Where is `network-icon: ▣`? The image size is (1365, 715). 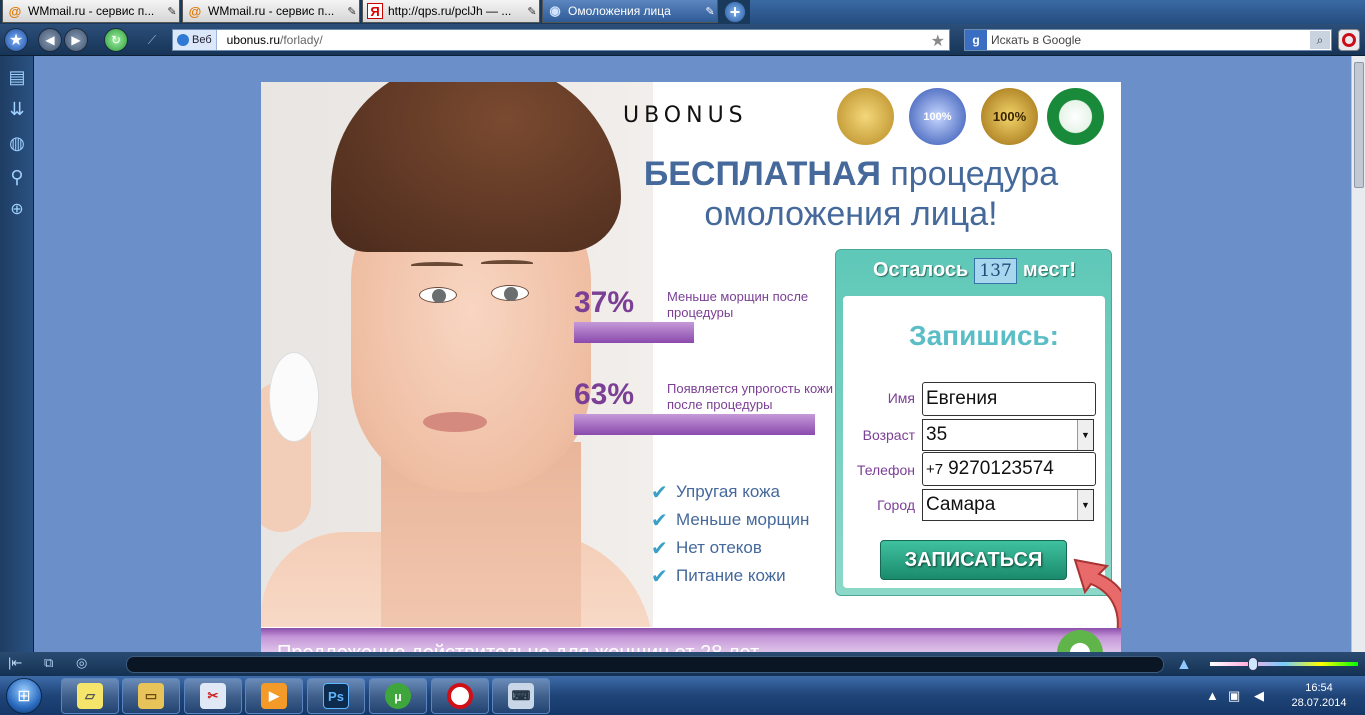 network-icon: ▣ is located at coordinates (1234, 696).